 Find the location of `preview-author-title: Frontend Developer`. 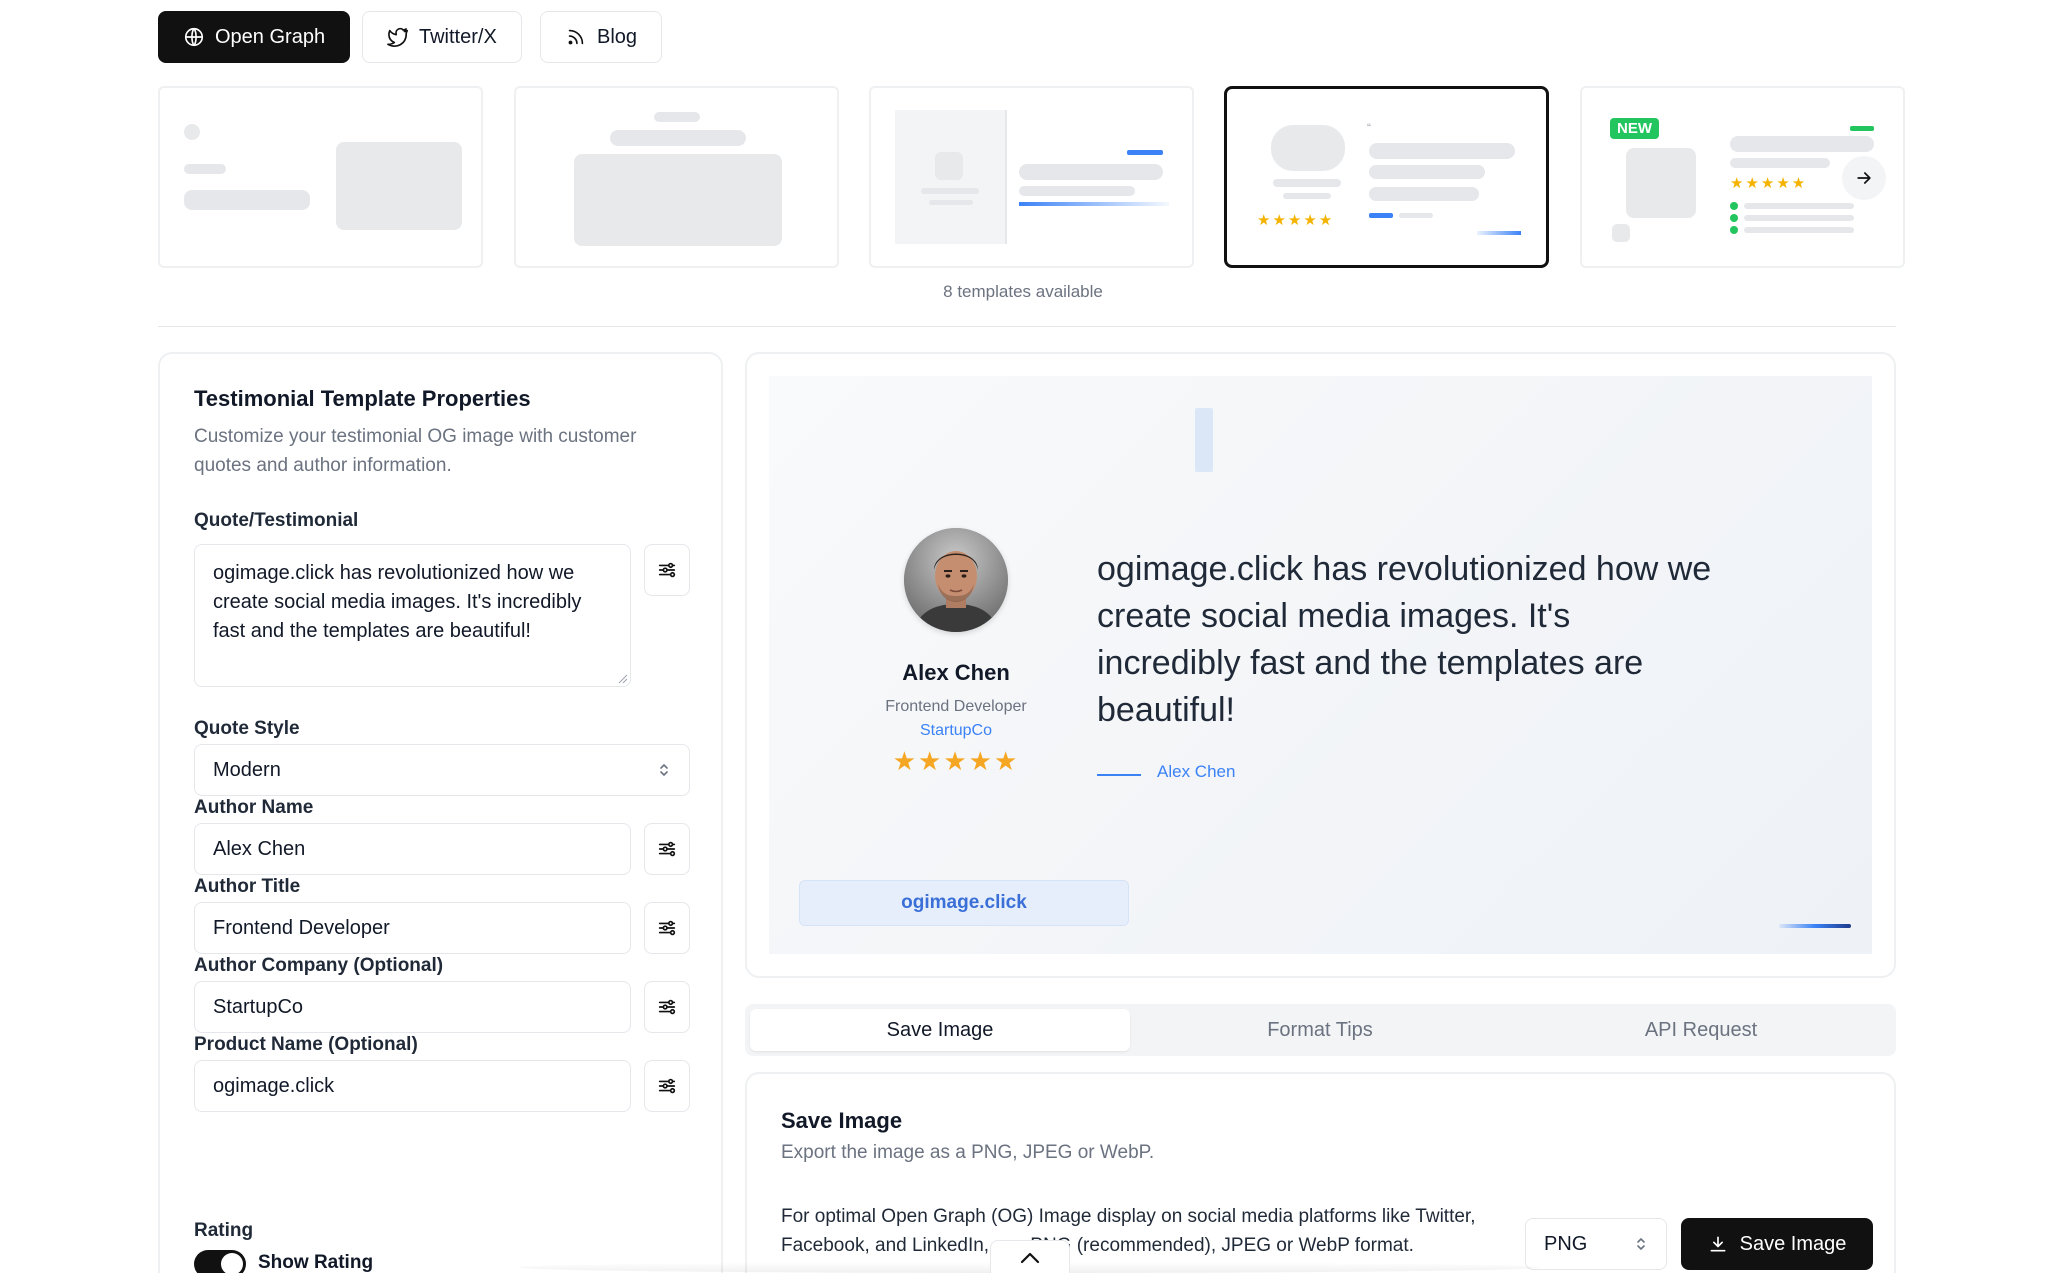

preview-author-title: Frontend Developer is located at coordinates (956, 706).